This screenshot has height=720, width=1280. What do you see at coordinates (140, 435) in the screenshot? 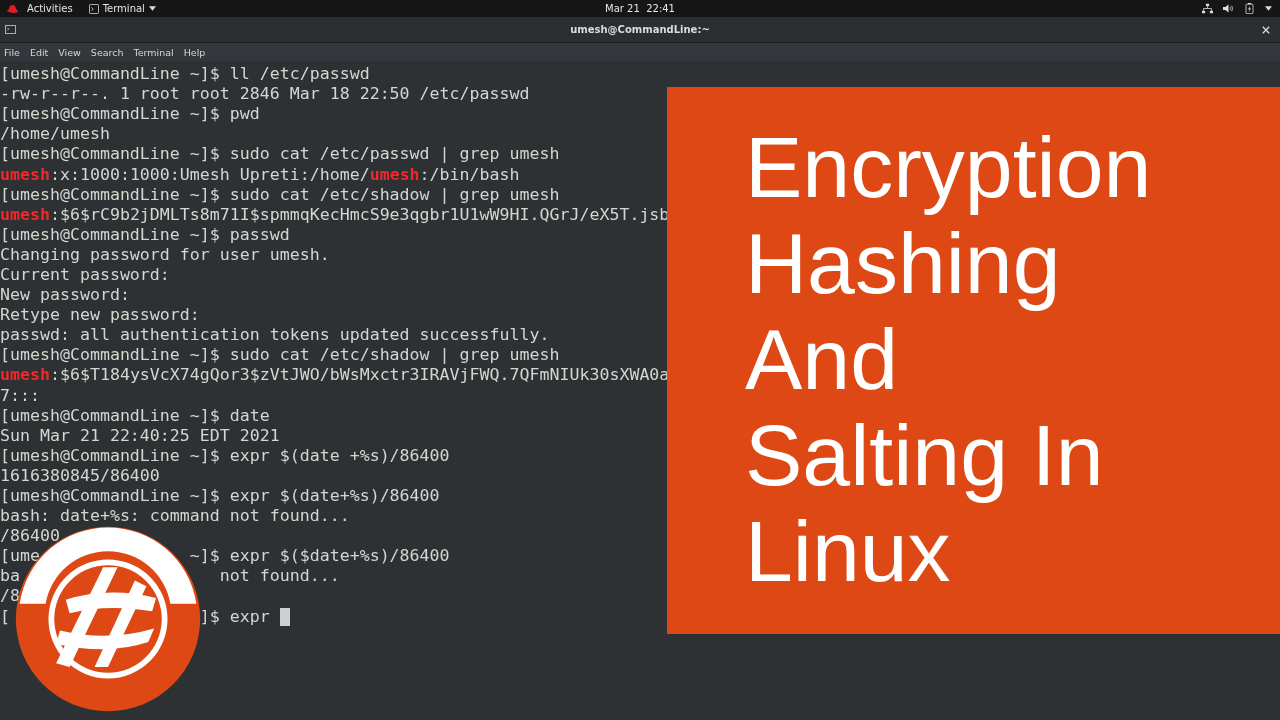
I see `terminal-line: Sun Mar 21 22:40:25 EDT 2021` at bounding box center [140, 435].